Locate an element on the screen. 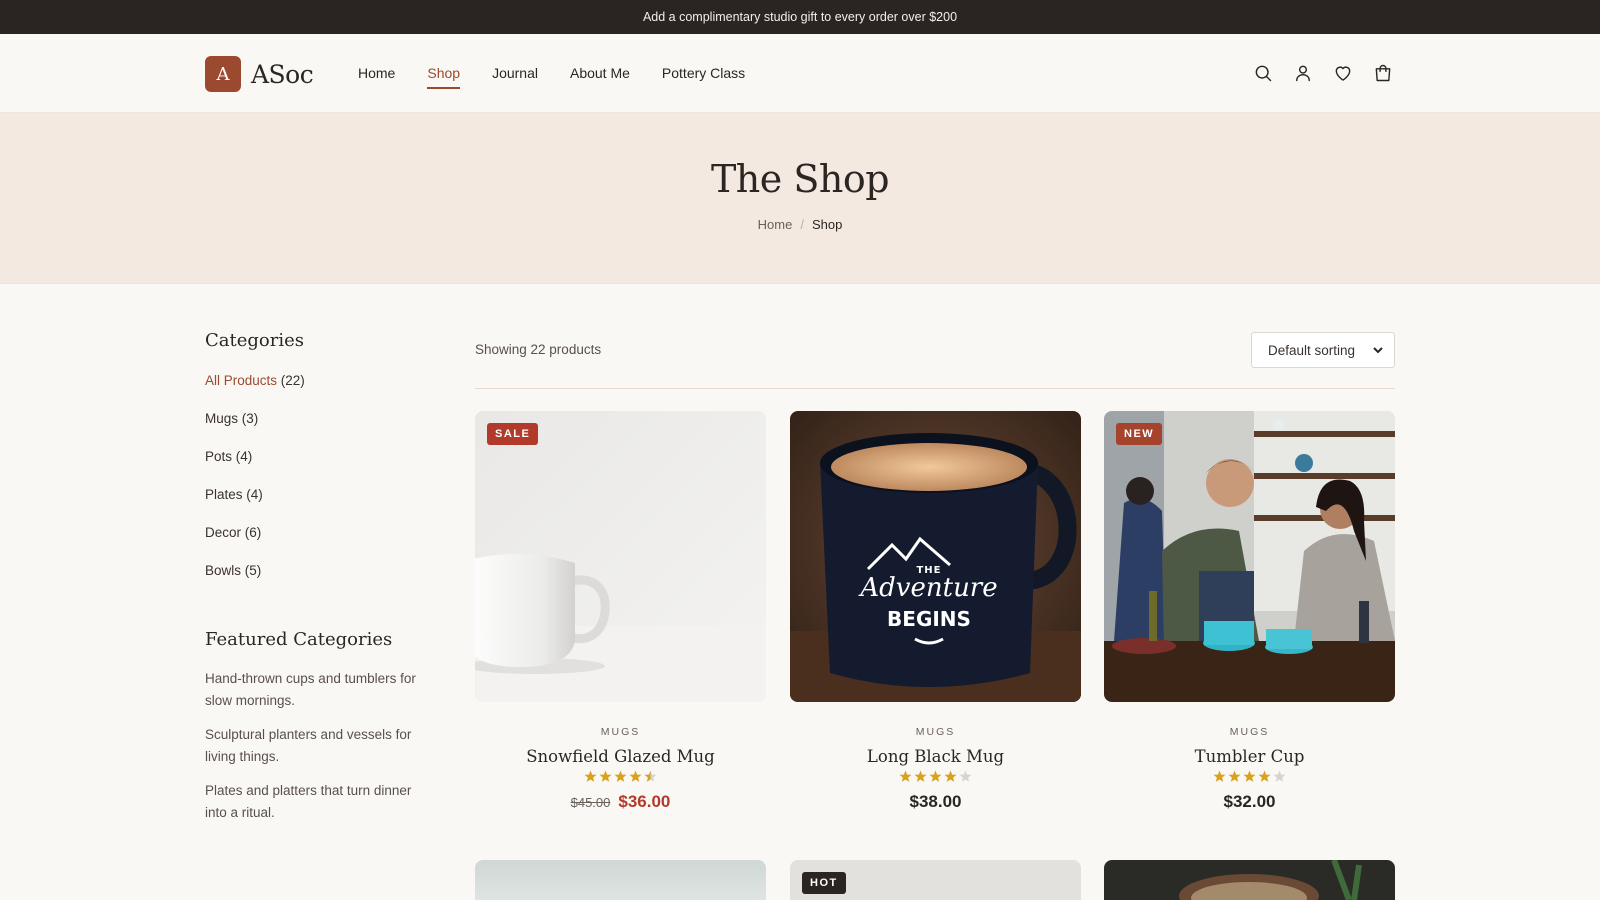 This screenshot has height=900, width=1600. category-name: All Products is located at coordinates (241, 380).